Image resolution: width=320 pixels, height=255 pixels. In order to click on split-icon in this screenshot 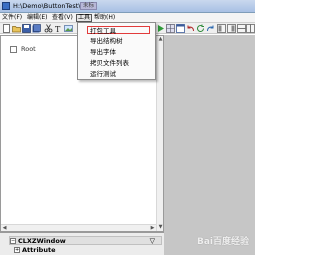, I will do `click(241, 28)`.